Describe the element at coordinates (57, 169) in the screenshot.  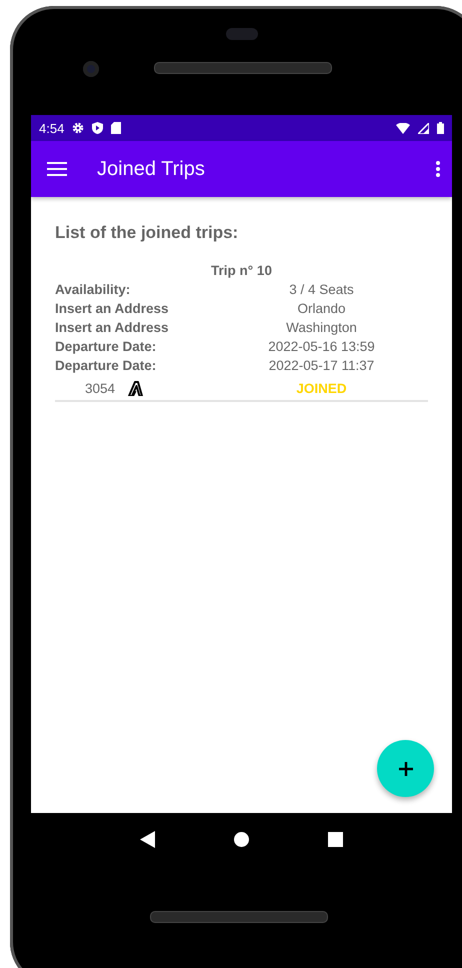
I see `menu-icon` at that location.